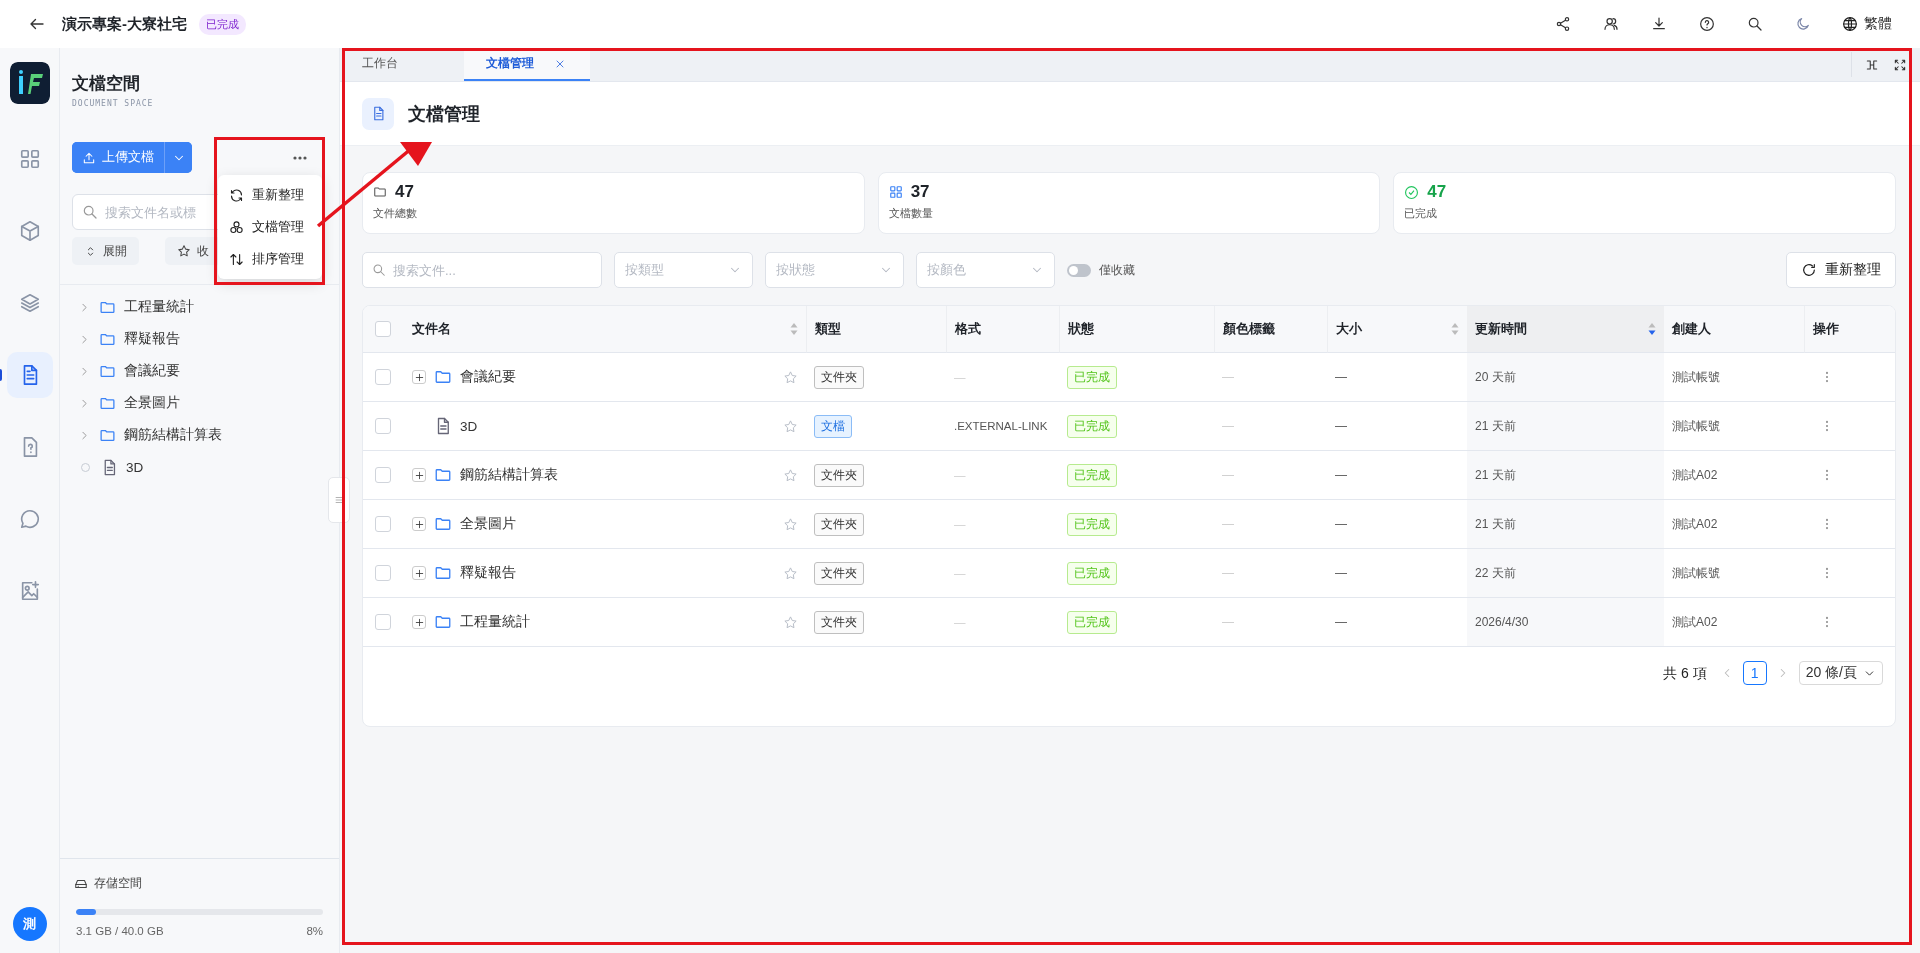 This screenshot has width=1920, height=953. What do you see at coordinates (1397, 329) in the screenshot?
I see `column-header: 大小` at bounding box center [1397, 329].